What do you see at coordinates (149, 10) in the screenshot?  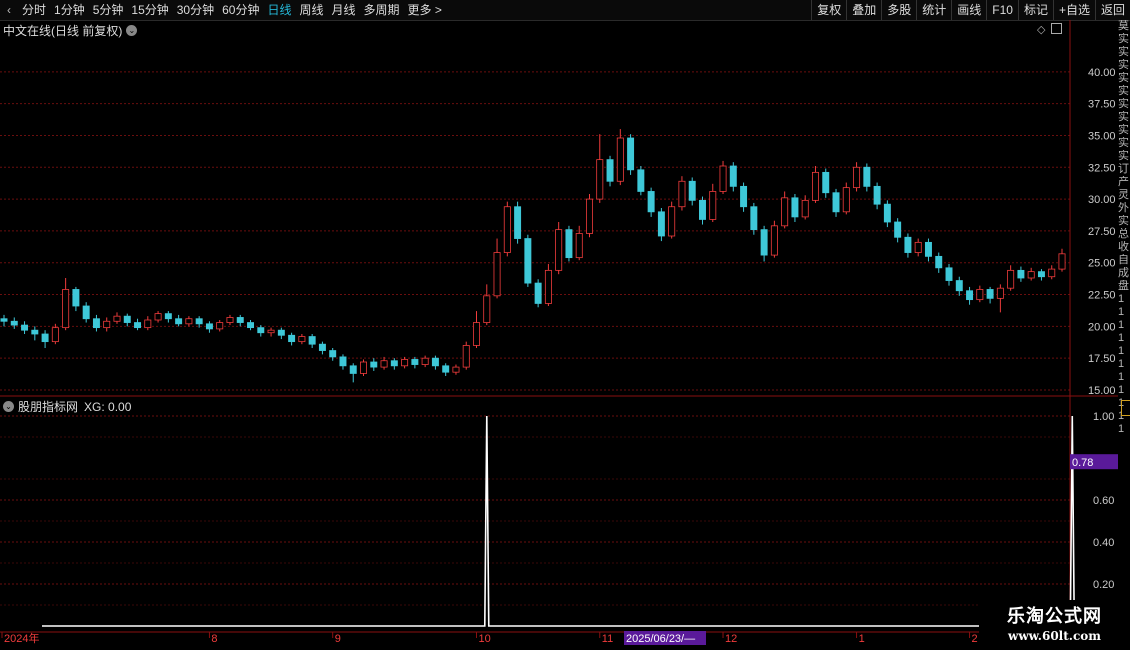 I see `tab-period-4: 15分钟` at bounding box center [149, 10].